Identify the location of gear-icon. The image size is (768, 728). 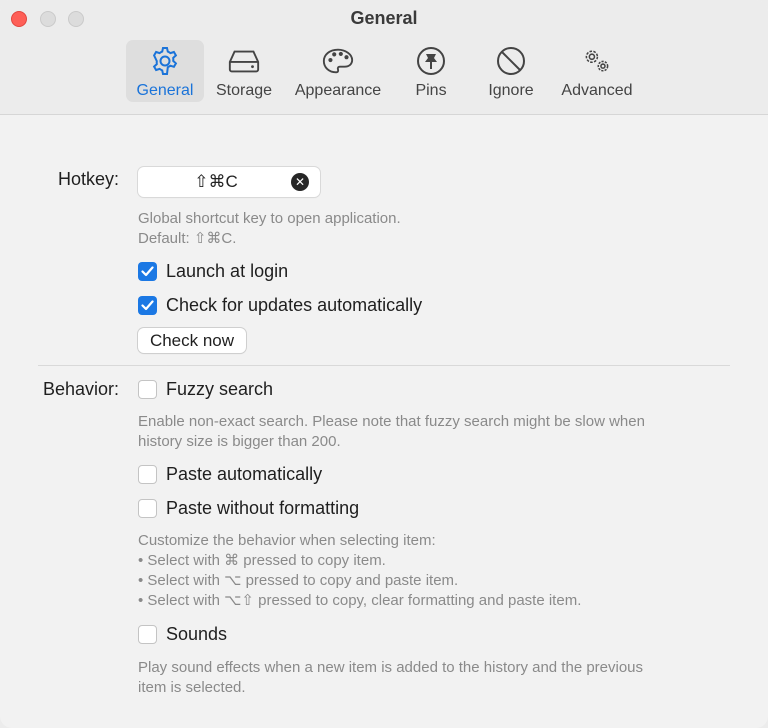
(165, 61).